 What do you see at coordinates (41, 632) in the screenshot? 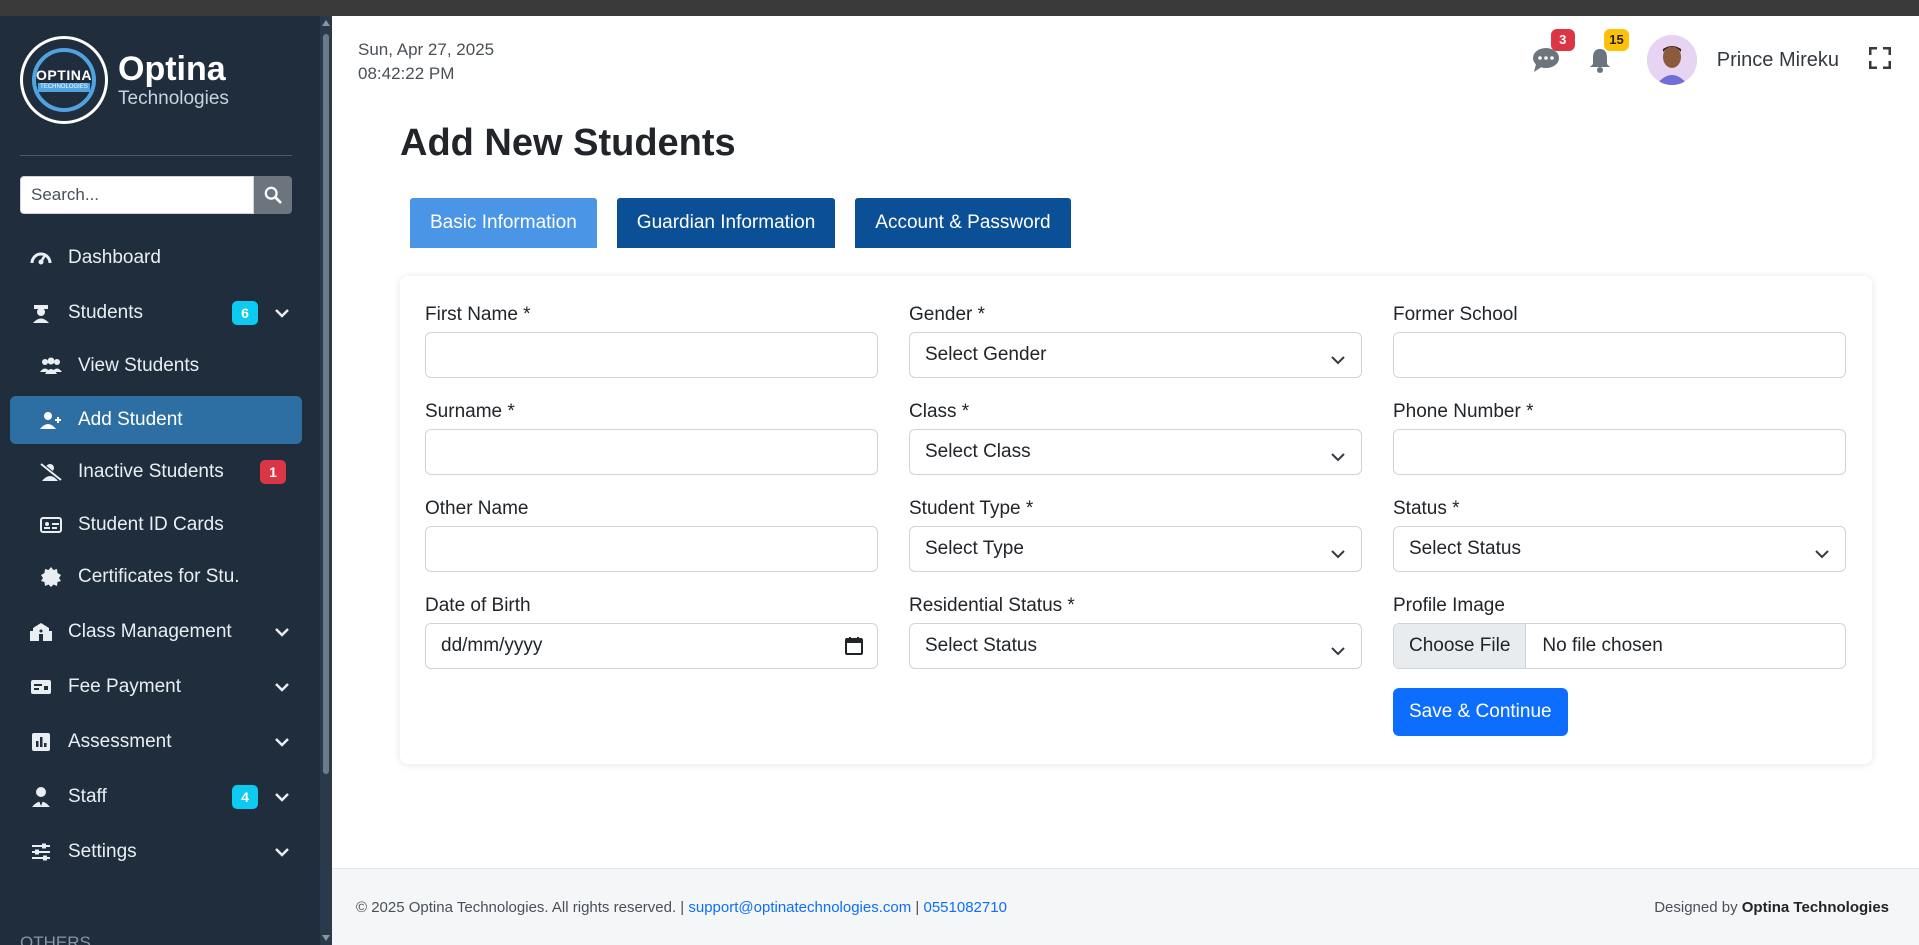
I see `school-icon` at bounding box center [41, 632].